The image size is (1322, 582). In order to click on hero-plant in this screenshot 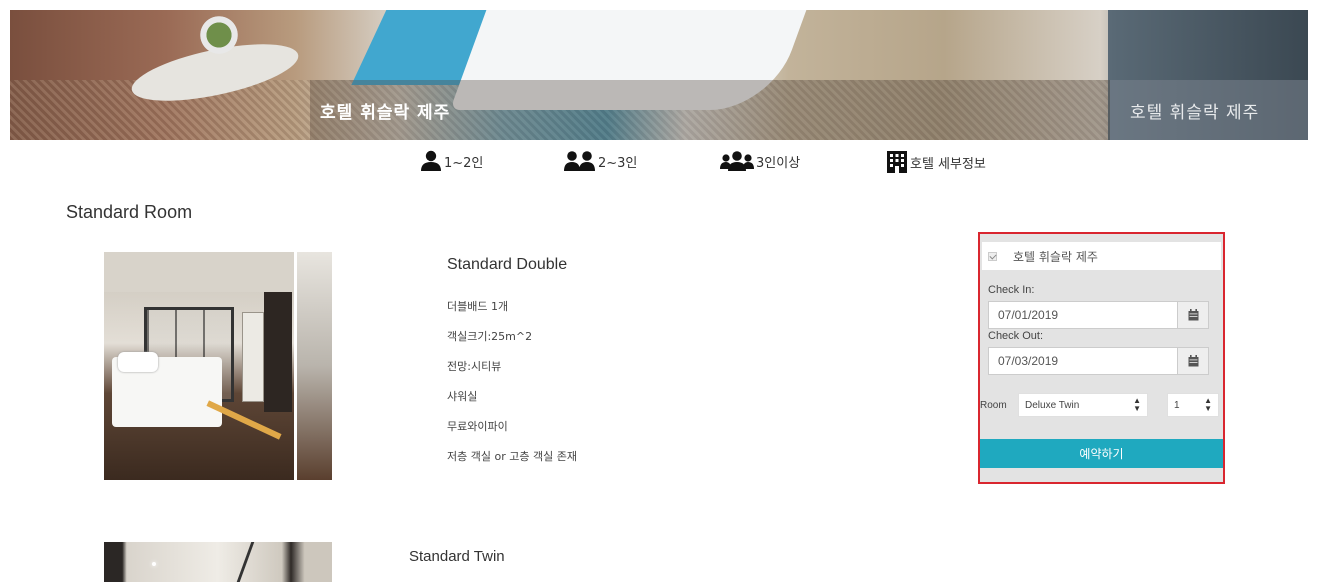, I will do `click(225, 35)`.